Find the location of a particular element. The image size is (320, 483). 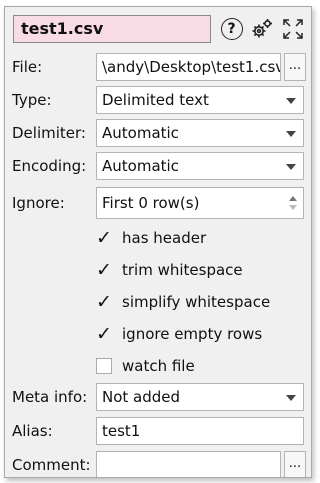

expand-button is located at coordinates (292, 28).